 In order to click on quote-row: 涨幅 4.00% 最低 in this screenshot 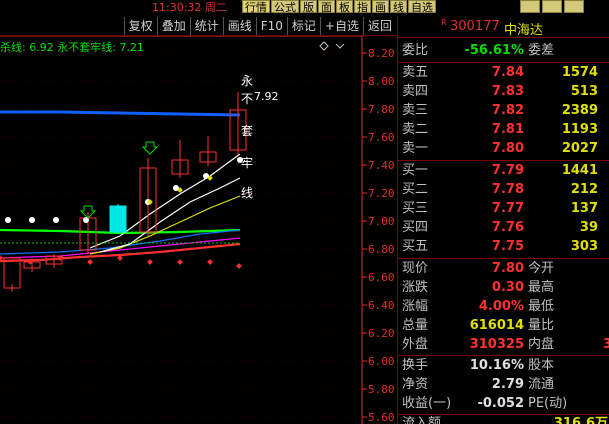, I will do `click(503, 307)`.